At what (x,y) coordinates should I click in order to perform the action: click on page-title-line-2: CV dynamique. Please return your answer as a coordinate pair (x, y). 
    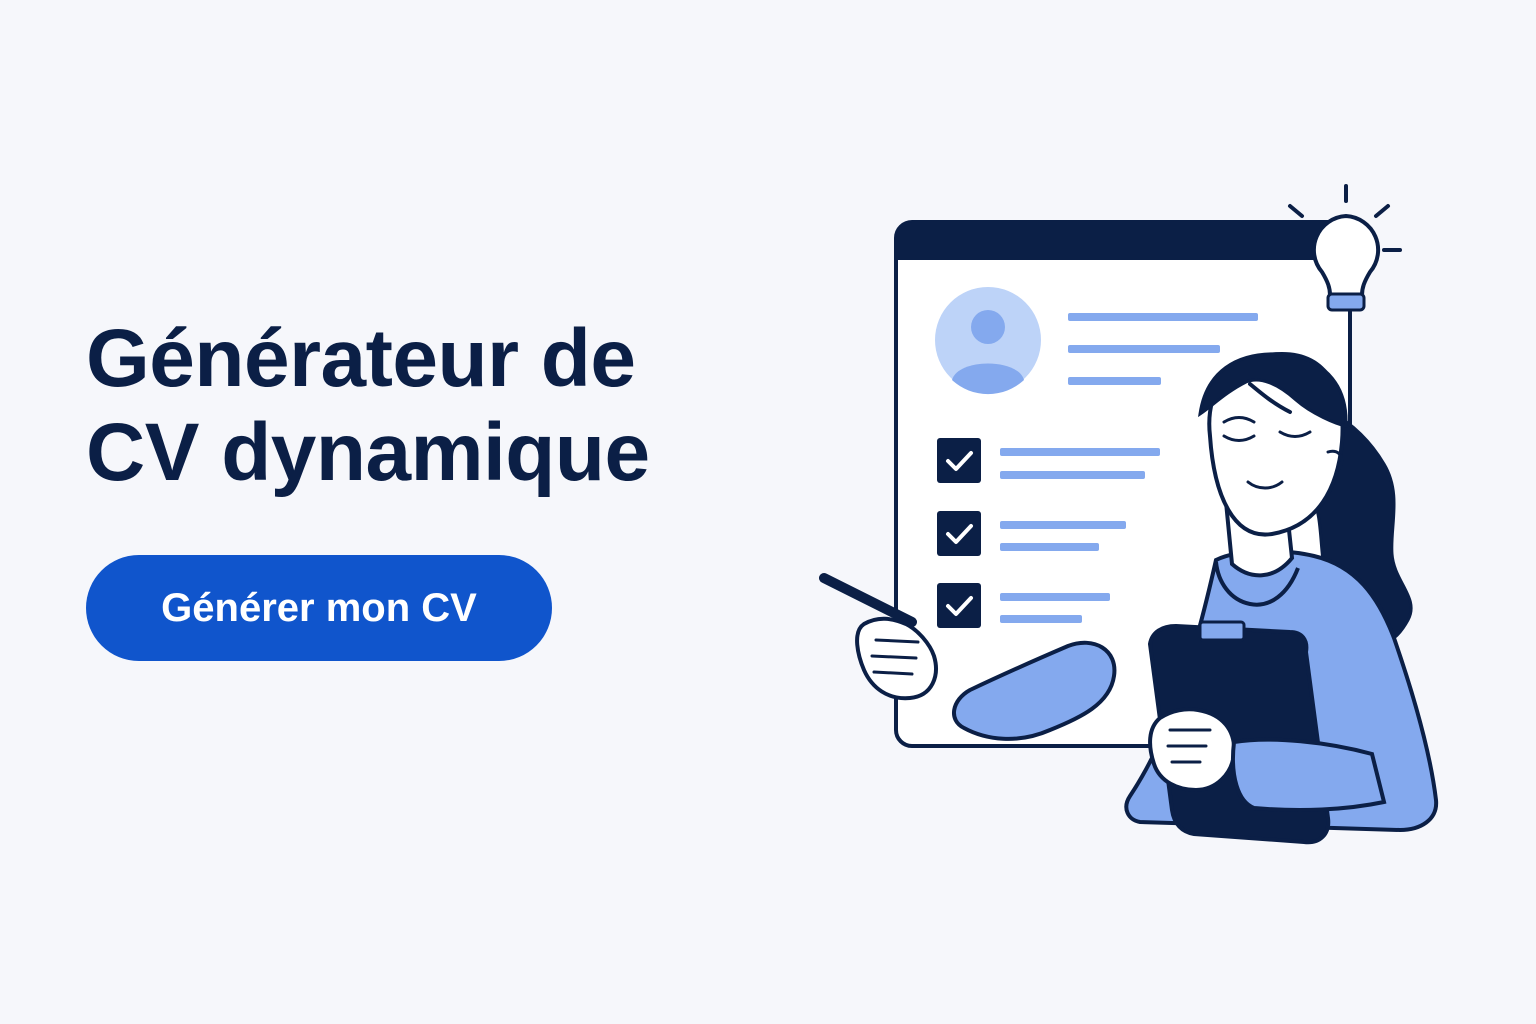
    Looking at the image, I should click on (368, 452).